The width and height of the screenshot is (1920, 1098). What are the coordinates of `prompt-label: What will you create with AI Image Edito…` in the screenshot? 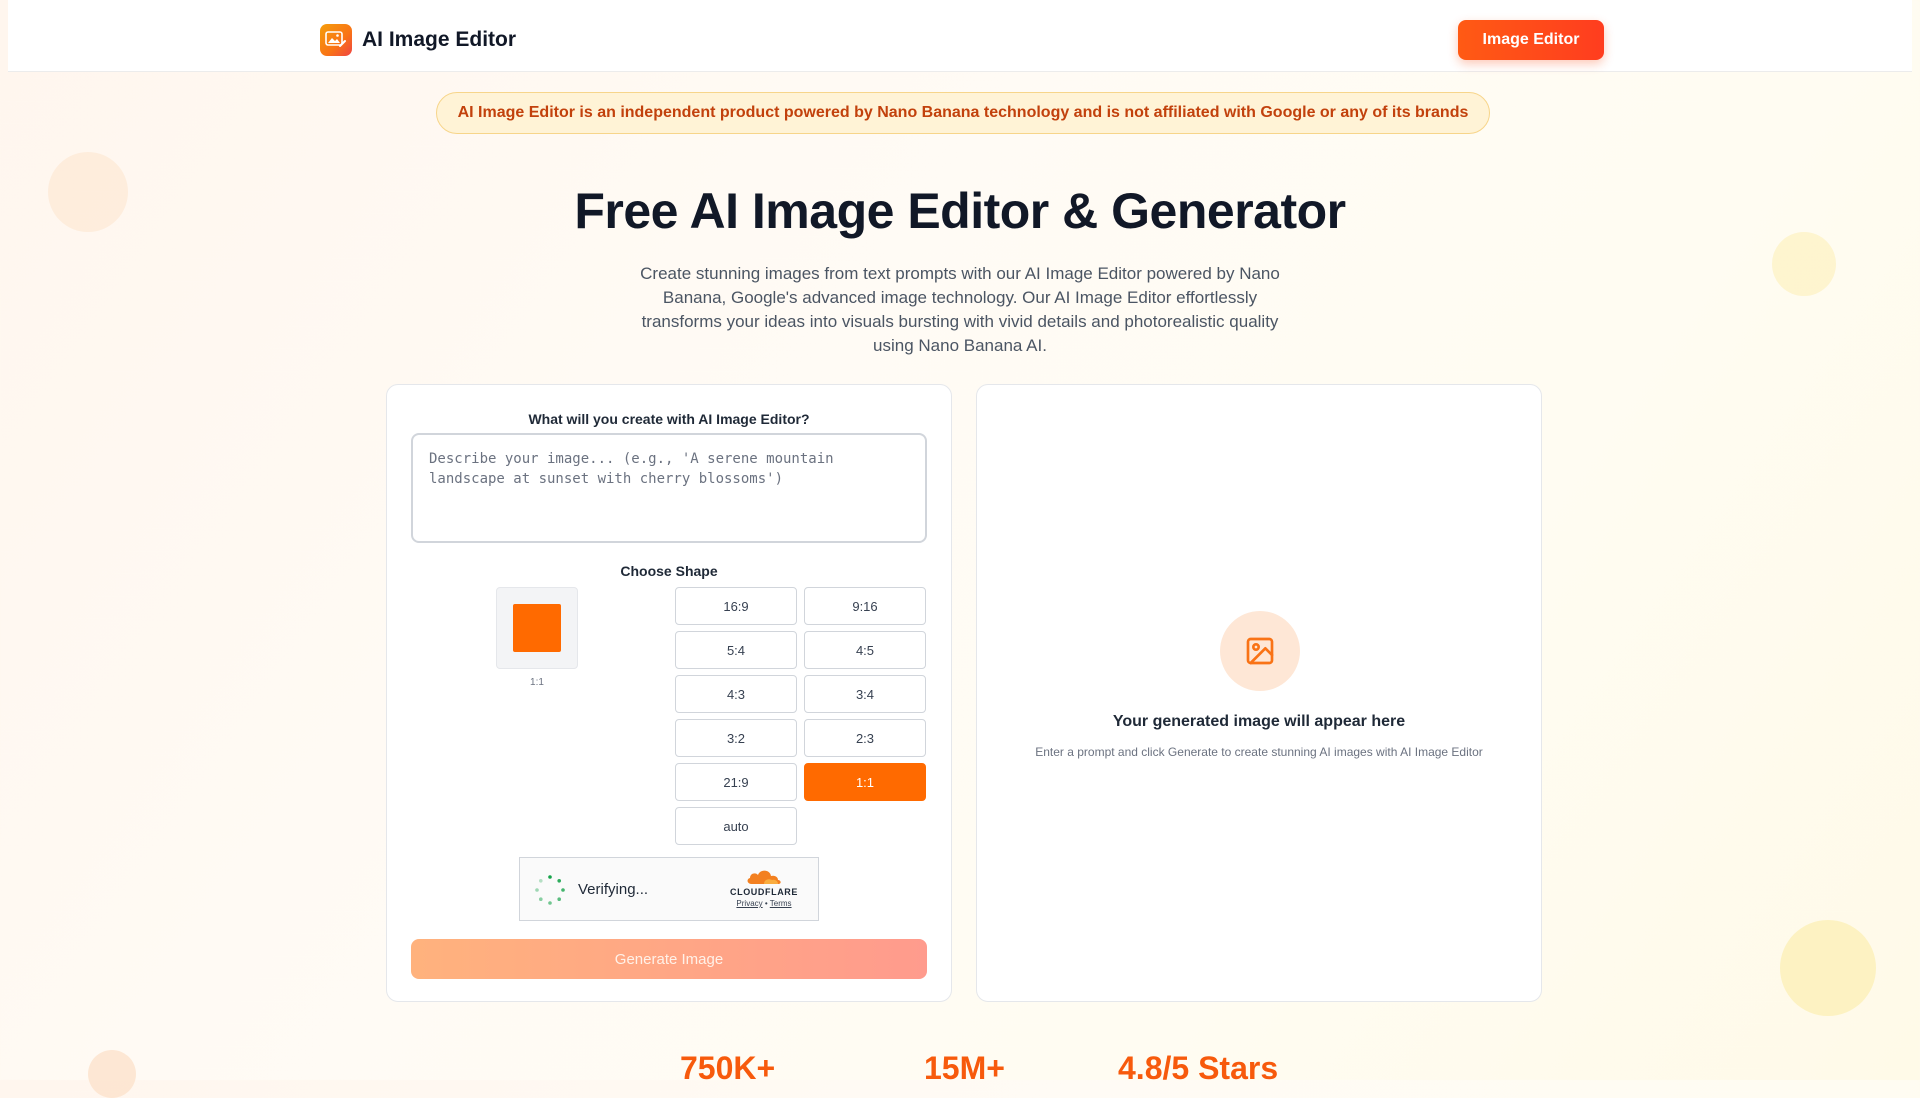 It's located at (669, 419).